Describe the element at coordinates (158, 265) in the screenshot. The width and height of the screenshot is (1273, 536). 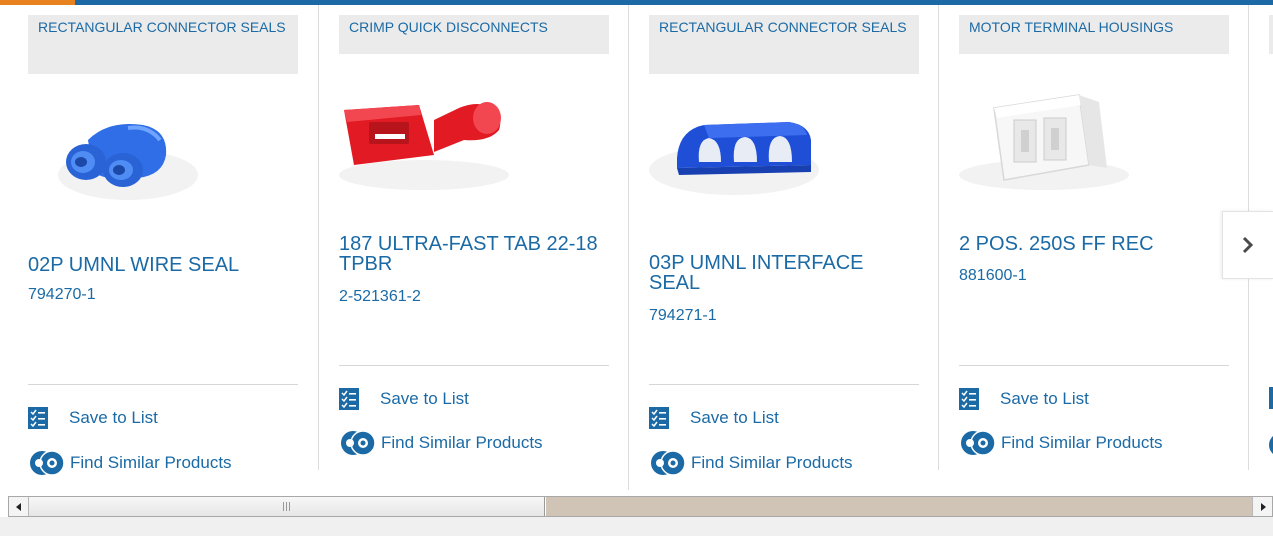
I see `product-name-link: 02P UMNL WIRE SEAL` at that location.